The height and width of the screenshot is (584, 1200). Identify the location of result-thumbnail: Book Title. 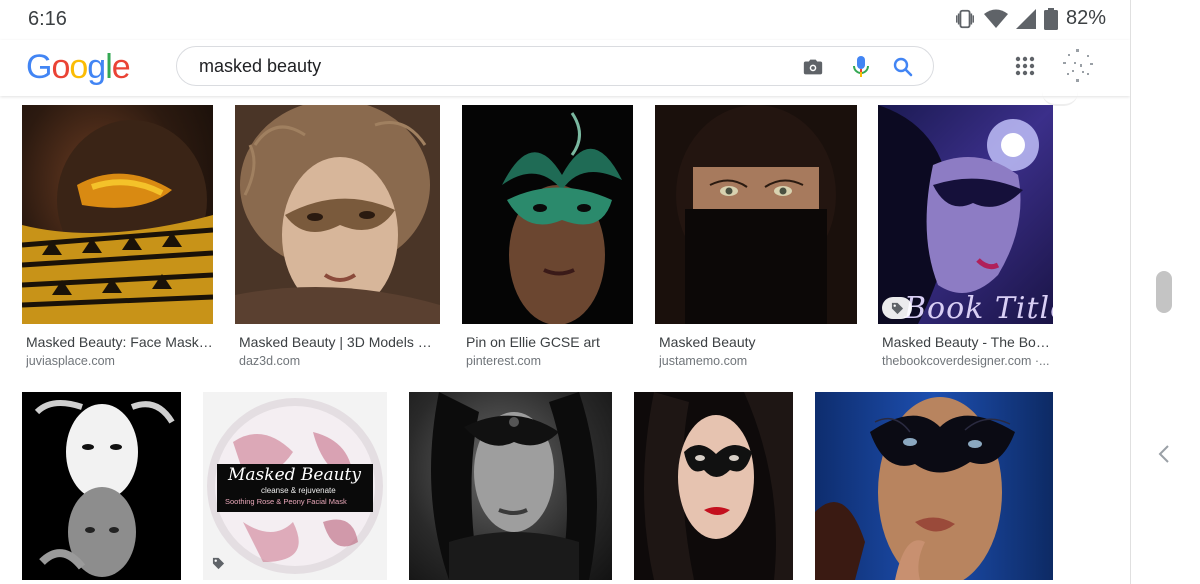
(965, 214).